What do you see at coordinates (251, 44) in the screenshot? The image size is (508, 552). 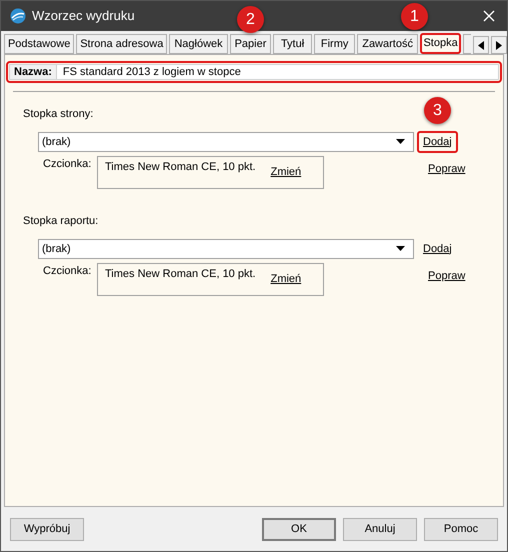 I see `tab: Papier` at bounding box center [251, 44].